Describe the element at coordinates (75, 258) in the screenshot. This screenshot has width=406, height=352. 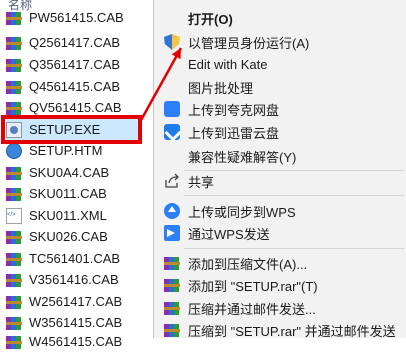
I see `file-name: TC561401.CAB` at that location.